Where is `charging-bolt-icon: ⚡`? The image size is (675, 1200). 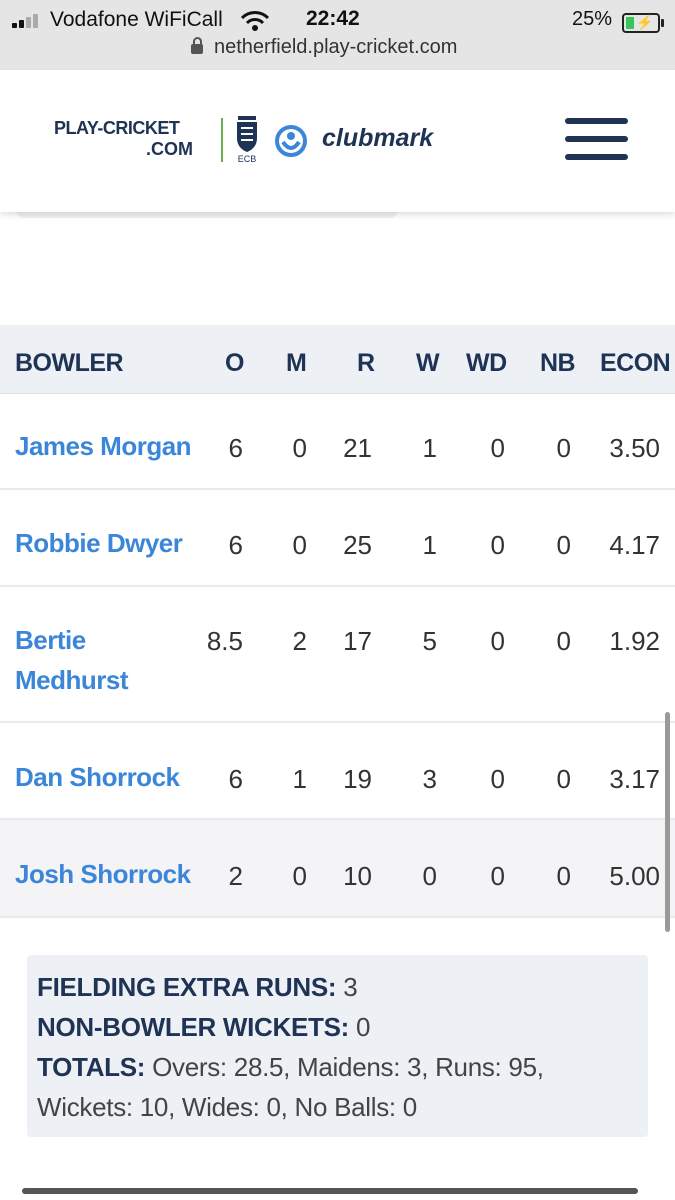 charging-bolt-icon: ⚡ is located at coordinates (645, 22).